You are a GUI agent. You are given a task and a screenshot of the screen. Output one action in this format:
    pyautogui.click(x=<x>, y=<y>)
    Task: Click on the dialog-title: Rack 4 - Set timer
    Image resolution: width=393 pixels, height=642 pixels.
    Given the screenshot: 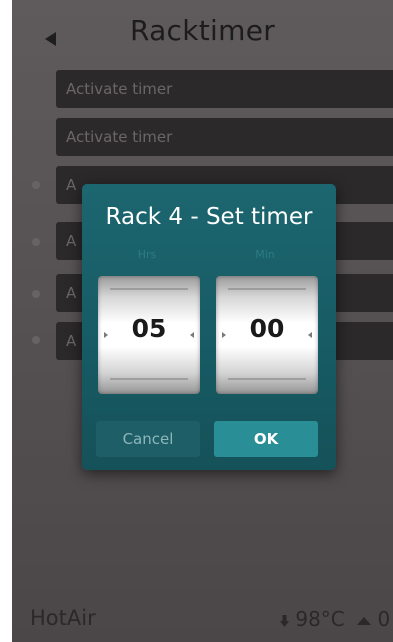 What is the action you would take?
    pyautogui.click(x=209, y=217)
    